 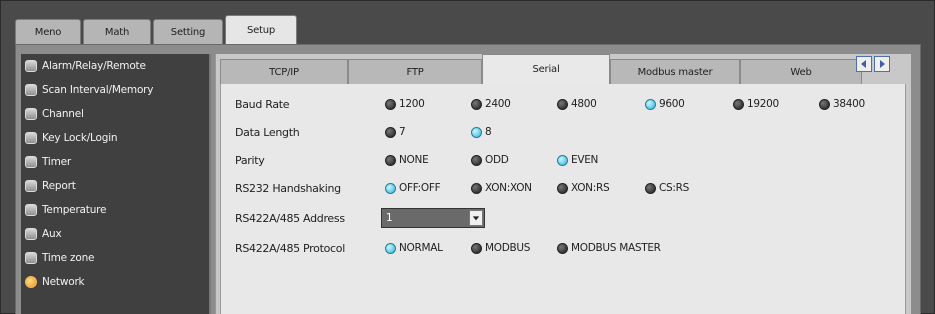 What do you see at coordinates (80, 138) in the screenshot?
I see `sidebar-item-label: Key Lock/Login` at bounding box center [80, 138].